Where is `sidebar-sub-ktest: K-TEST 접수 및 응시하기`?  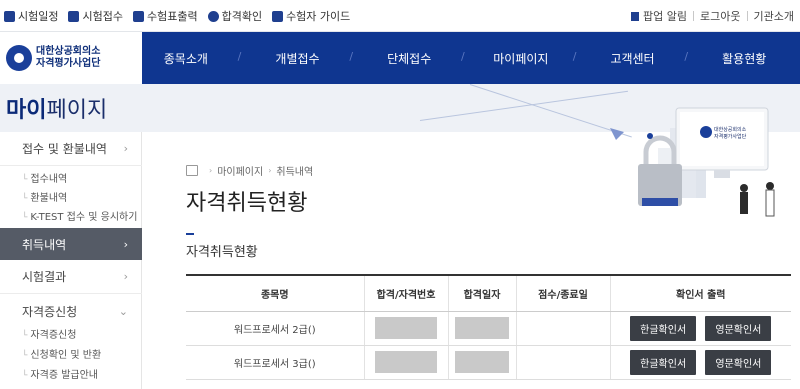 sidebar-sub-ktest: K-TEST 접수 및 응시하기 is located at coordinates (79, 215).